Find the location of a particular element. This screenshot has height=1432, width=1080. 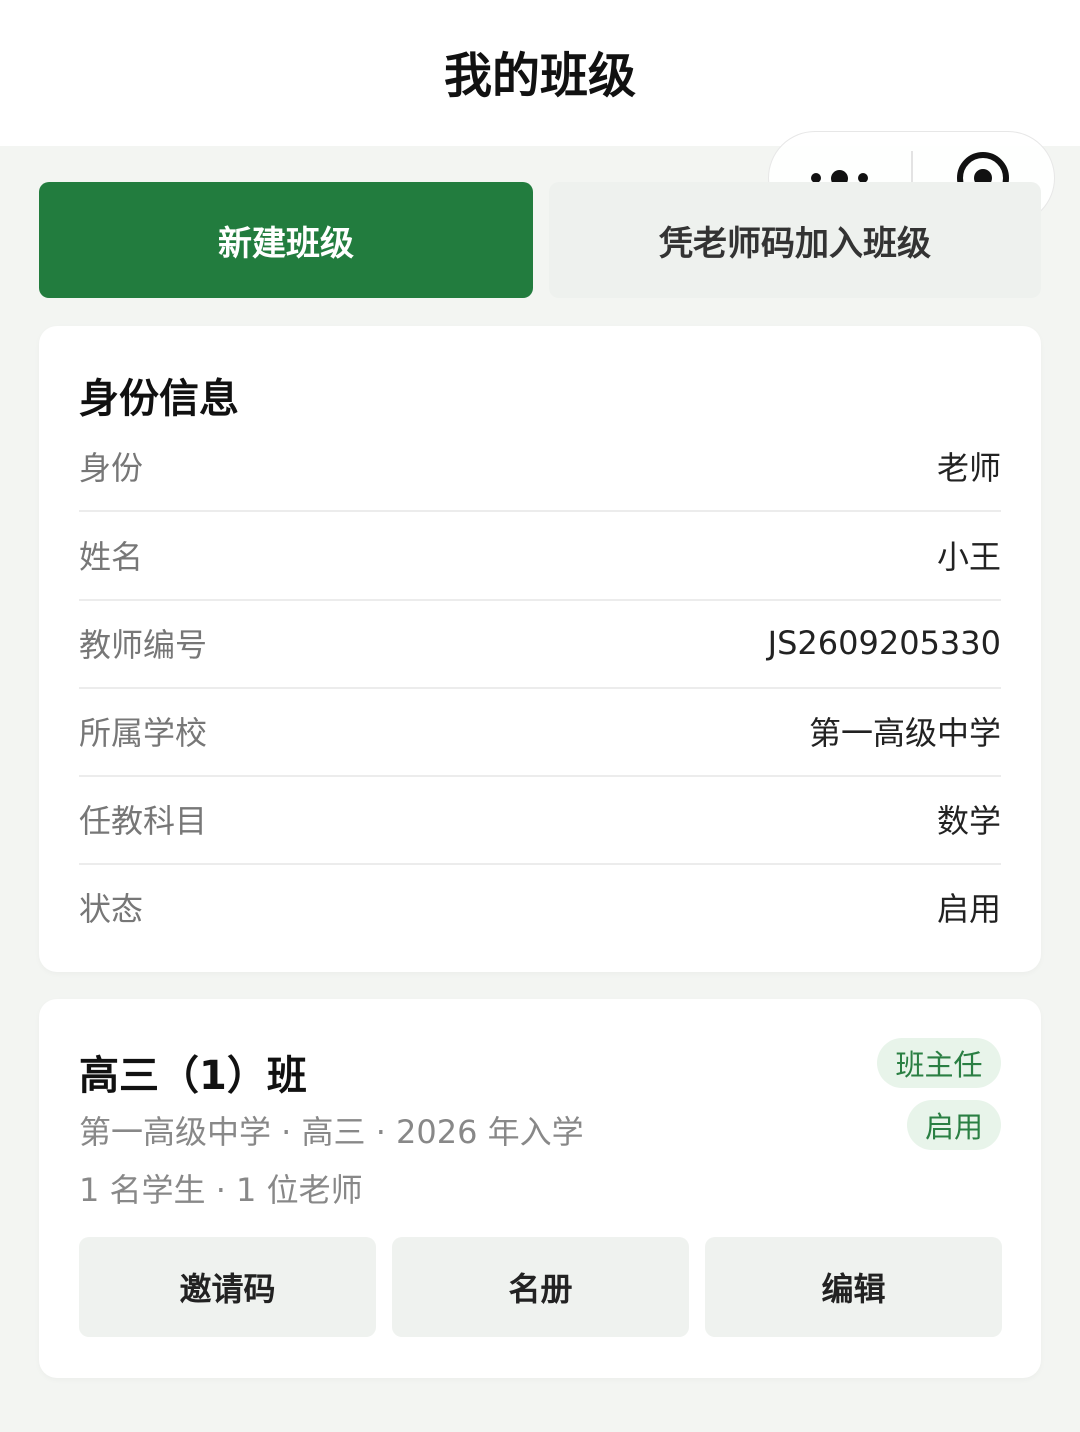

info-value: 数学 is located at coordinates (968, 821).